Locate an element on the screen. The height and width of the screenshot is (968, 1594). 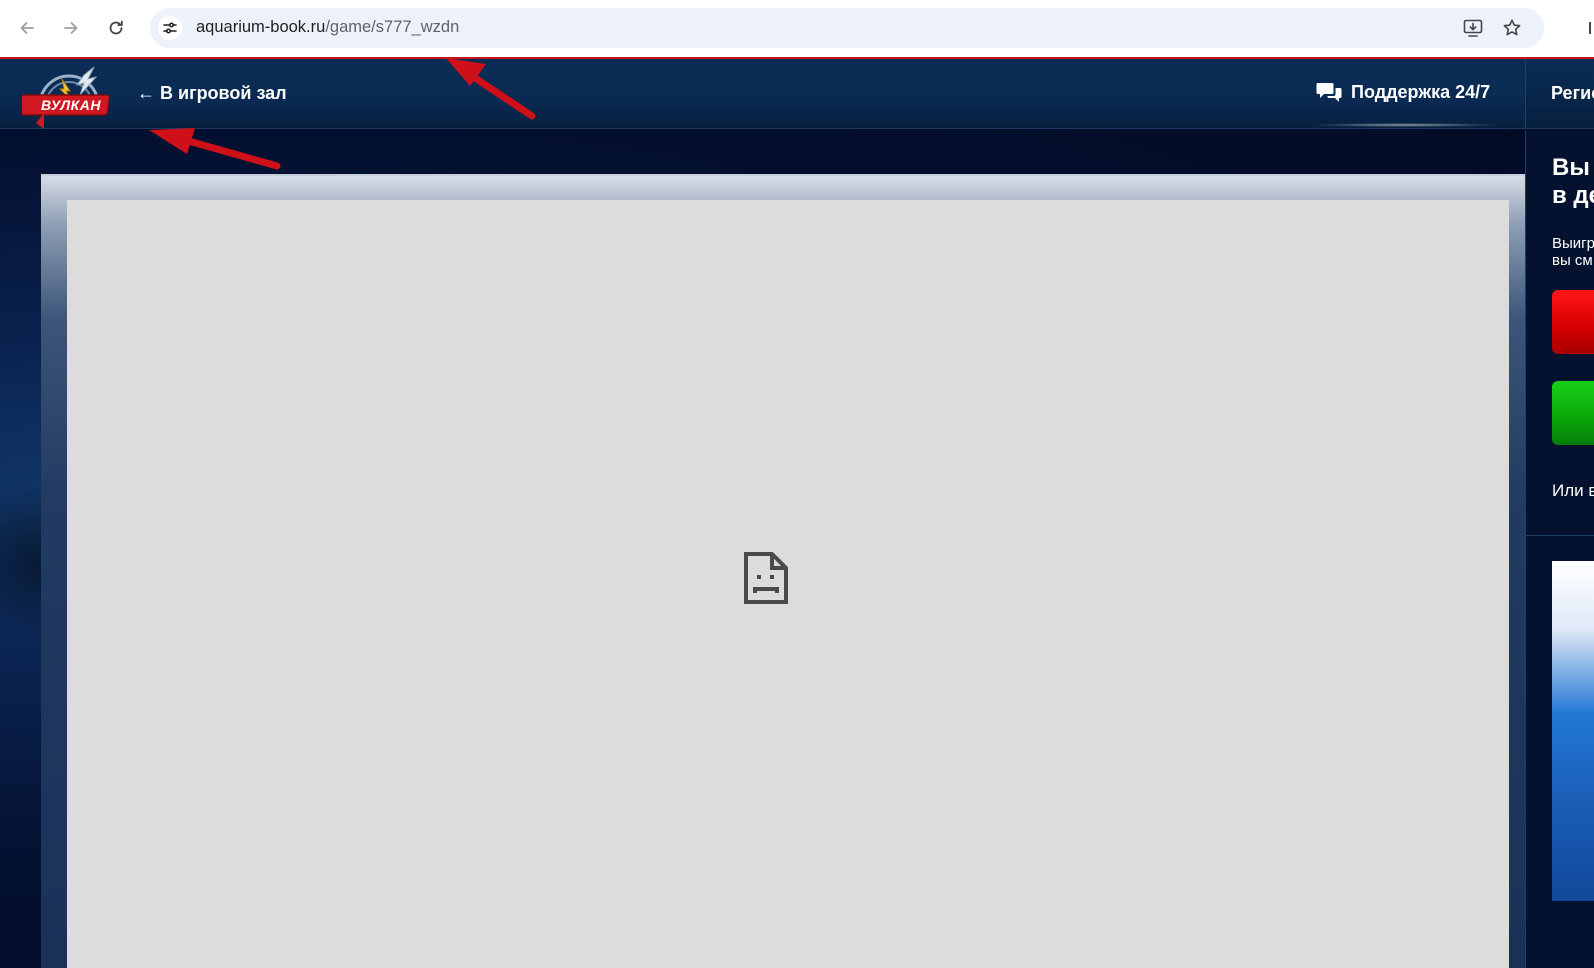
browser-toolbar: aquarium-book.ru/game/s777_wzdn is located at coordinates (797, 29).